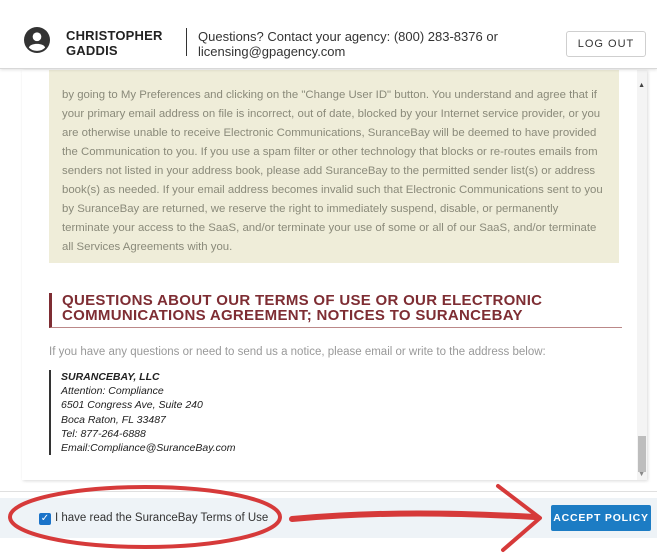 The image size is (657, 556). I want to click on logout-button: LOG OUT, so click(606, 44).